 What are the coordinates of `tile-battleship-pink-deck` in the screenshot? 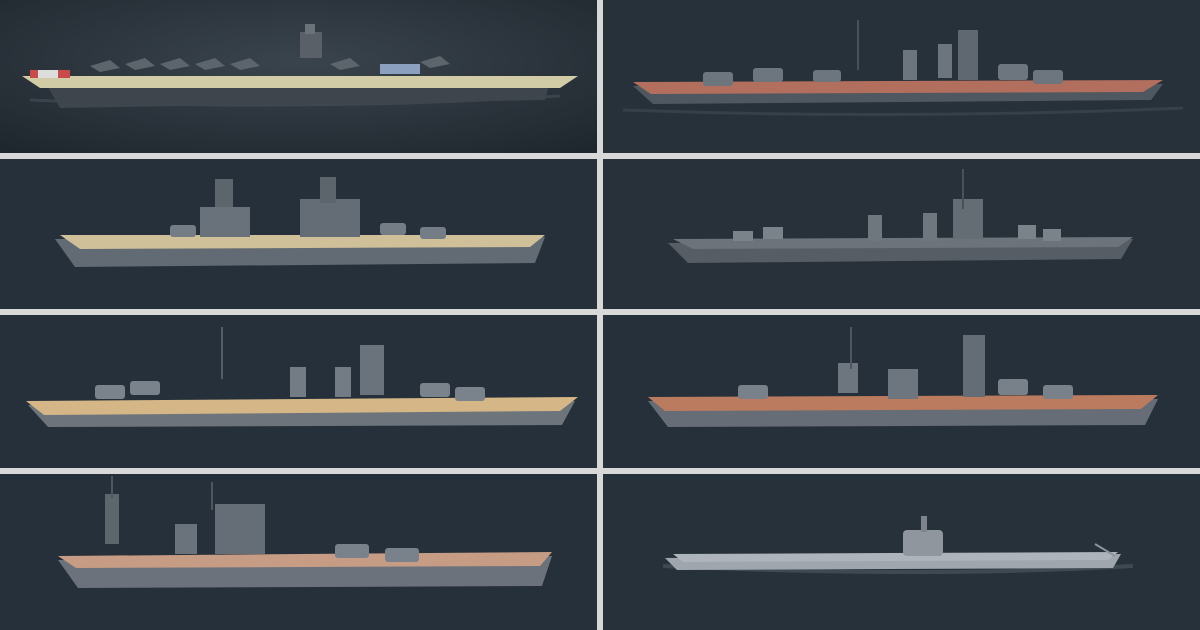 It's located at (298, 552).